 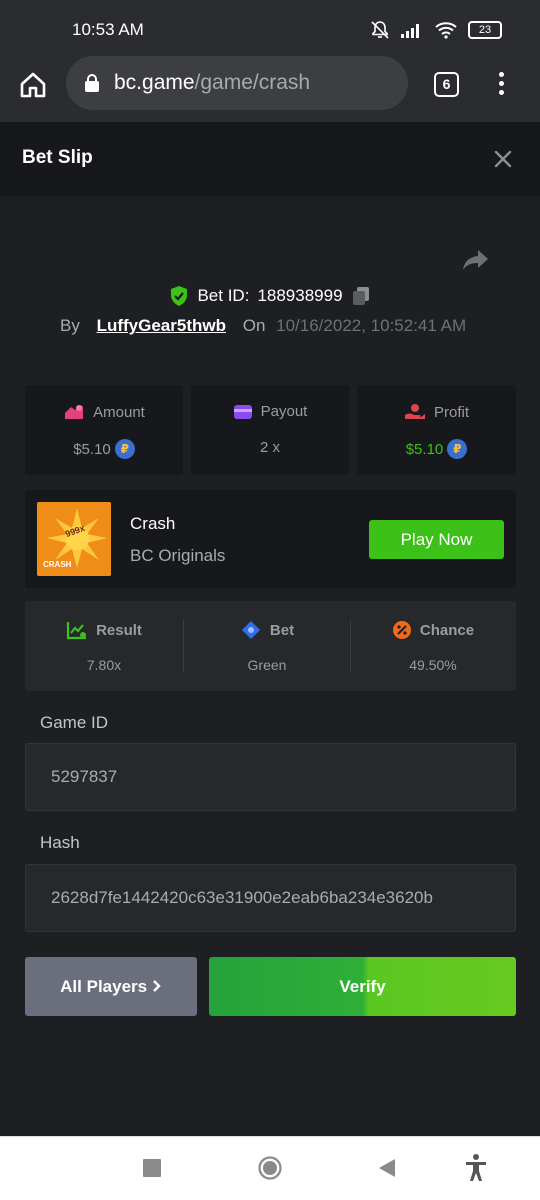 What do you see at coordinates (414, 411) in the screenshot?
I see `profit-hand-icon` at bounding box center [414, 411].